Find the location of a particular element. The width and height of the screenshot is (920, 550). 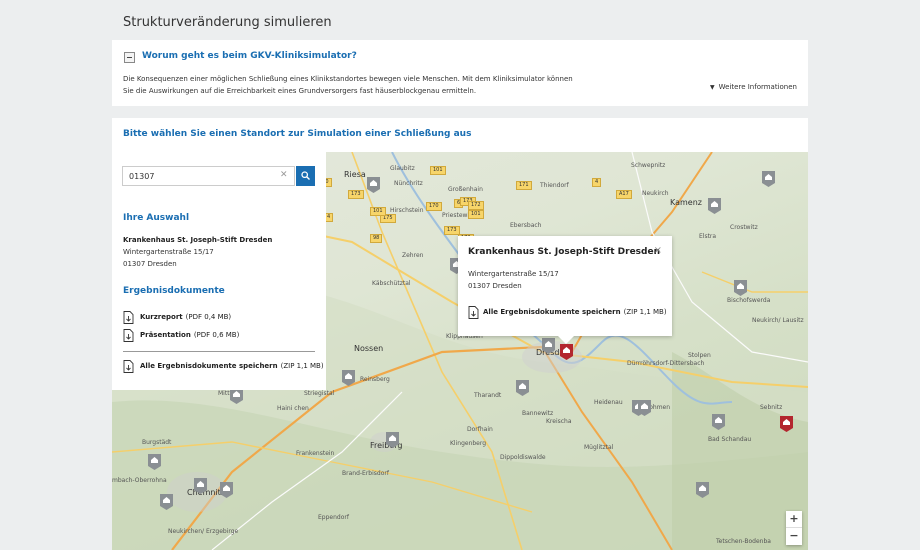

map-label: Crostwitz is located at coordinates (744, 227).